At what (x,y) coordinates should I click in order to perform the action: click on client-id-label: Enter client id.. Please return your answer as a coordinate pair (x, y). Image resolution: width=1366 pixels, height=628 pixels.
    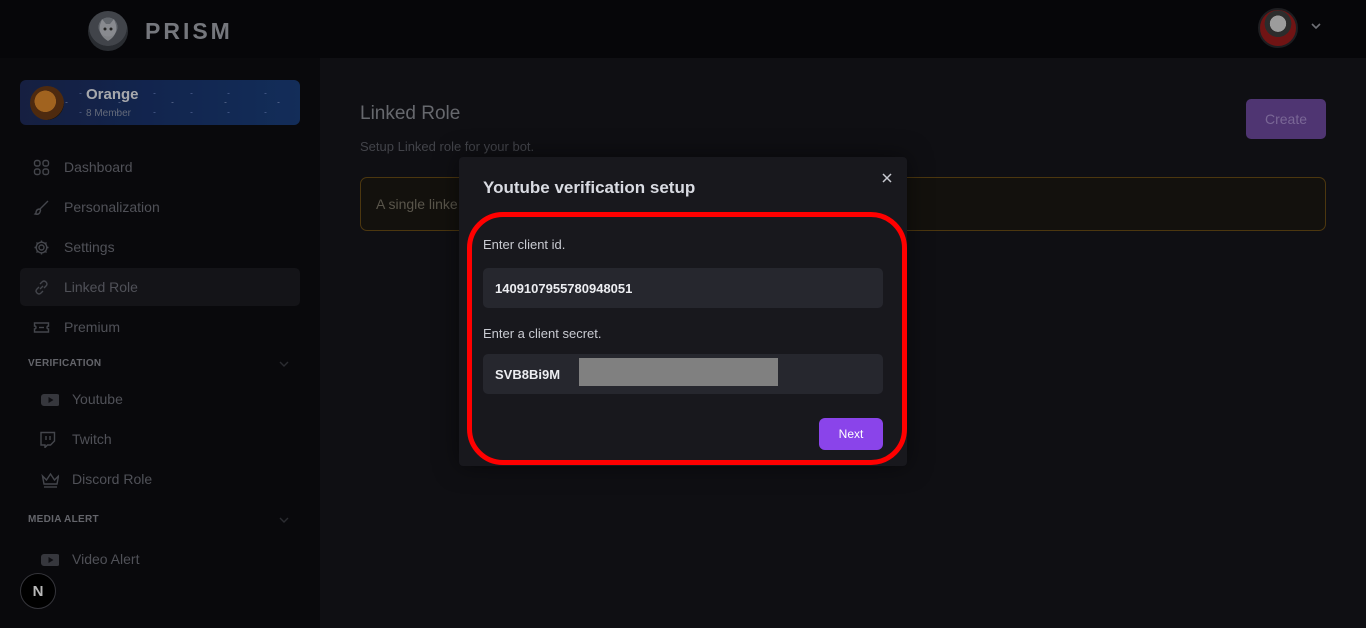
    Looking at the image, I should click on (524, 244).